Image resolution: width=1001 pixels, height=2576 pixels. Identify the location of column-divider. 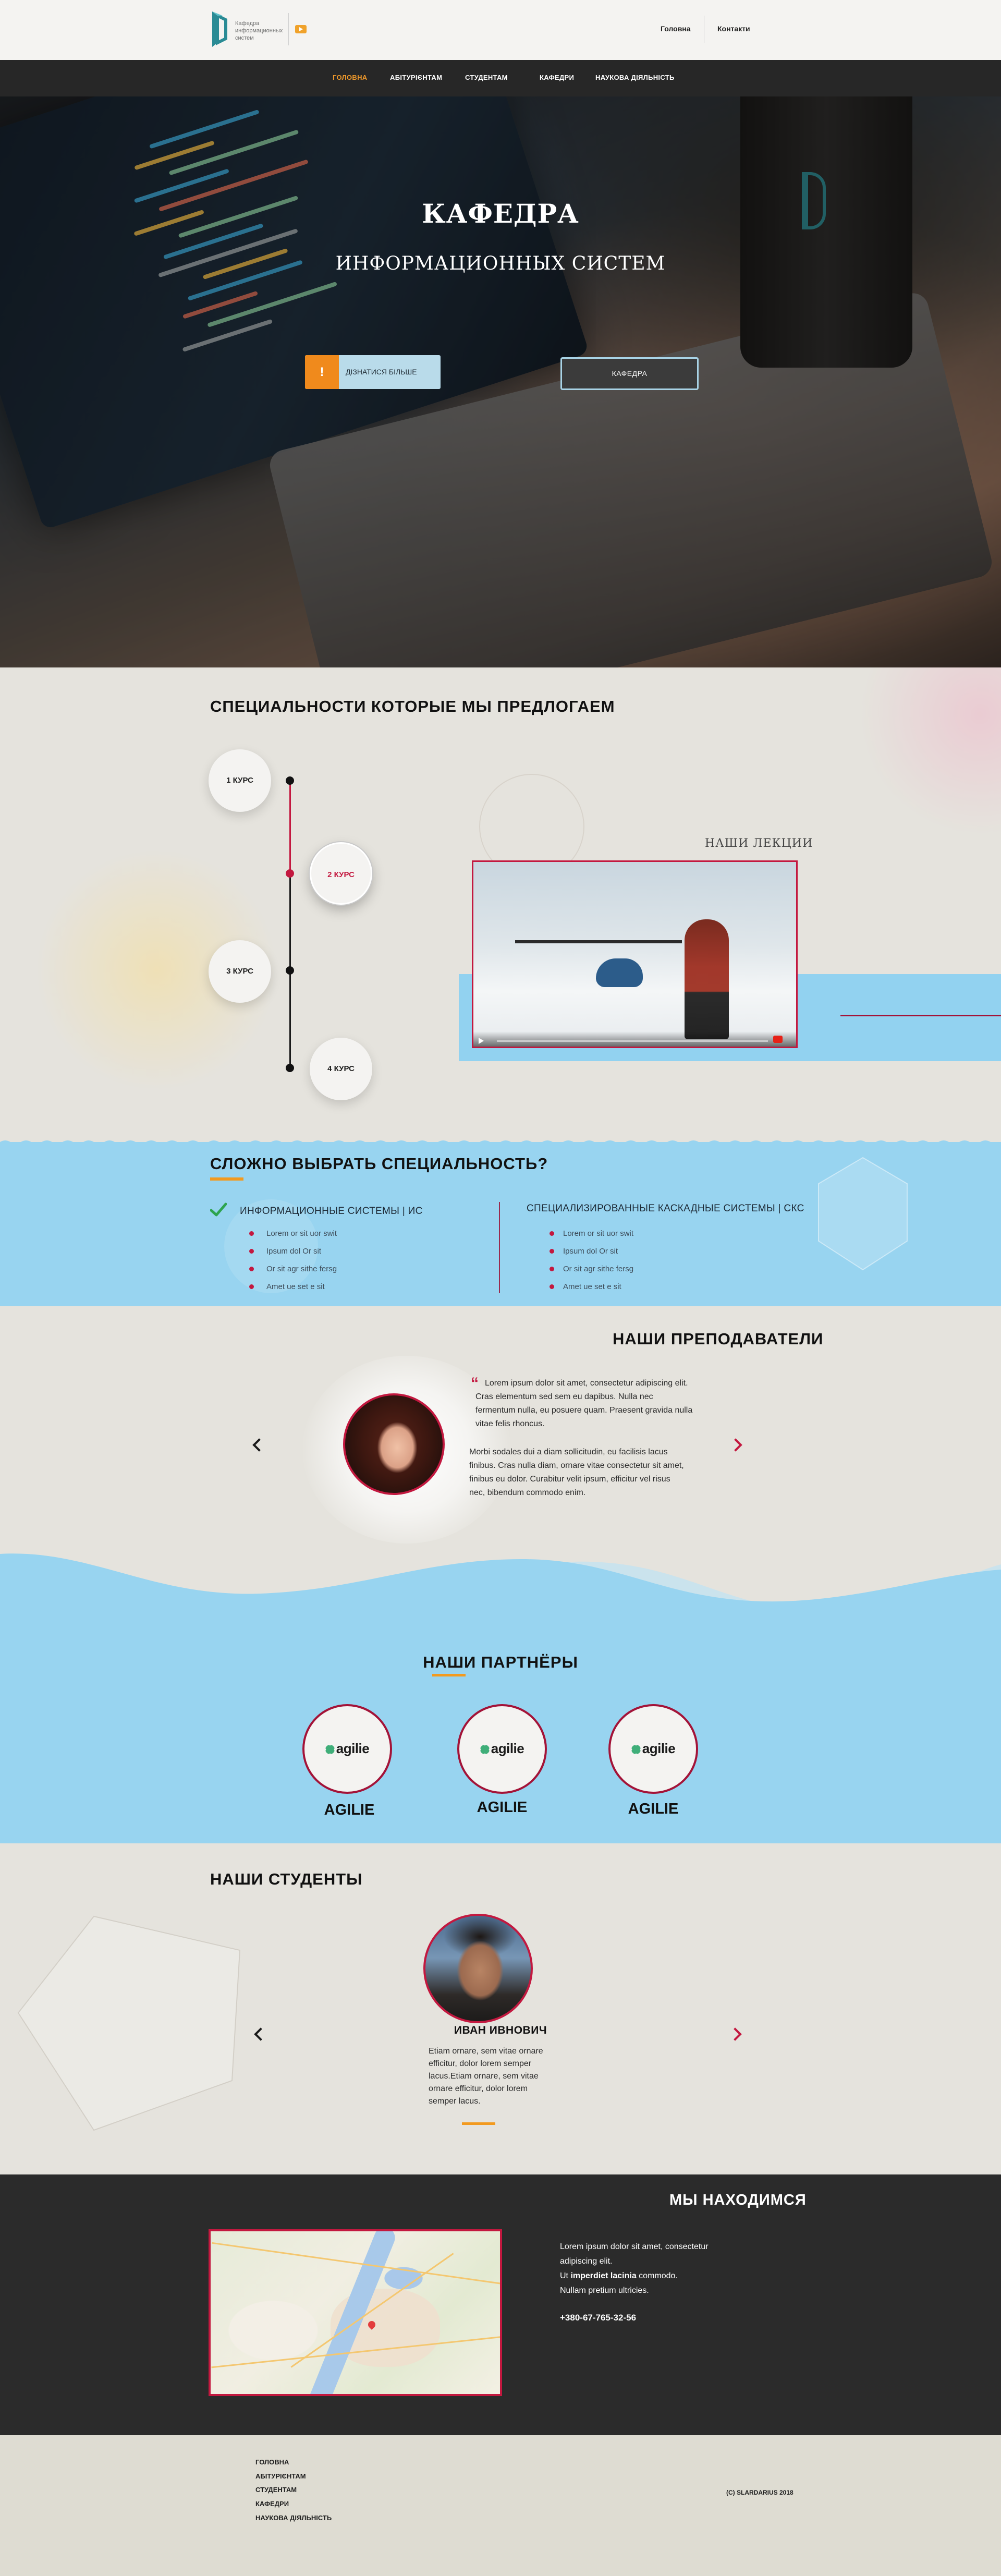
(500, 1247).